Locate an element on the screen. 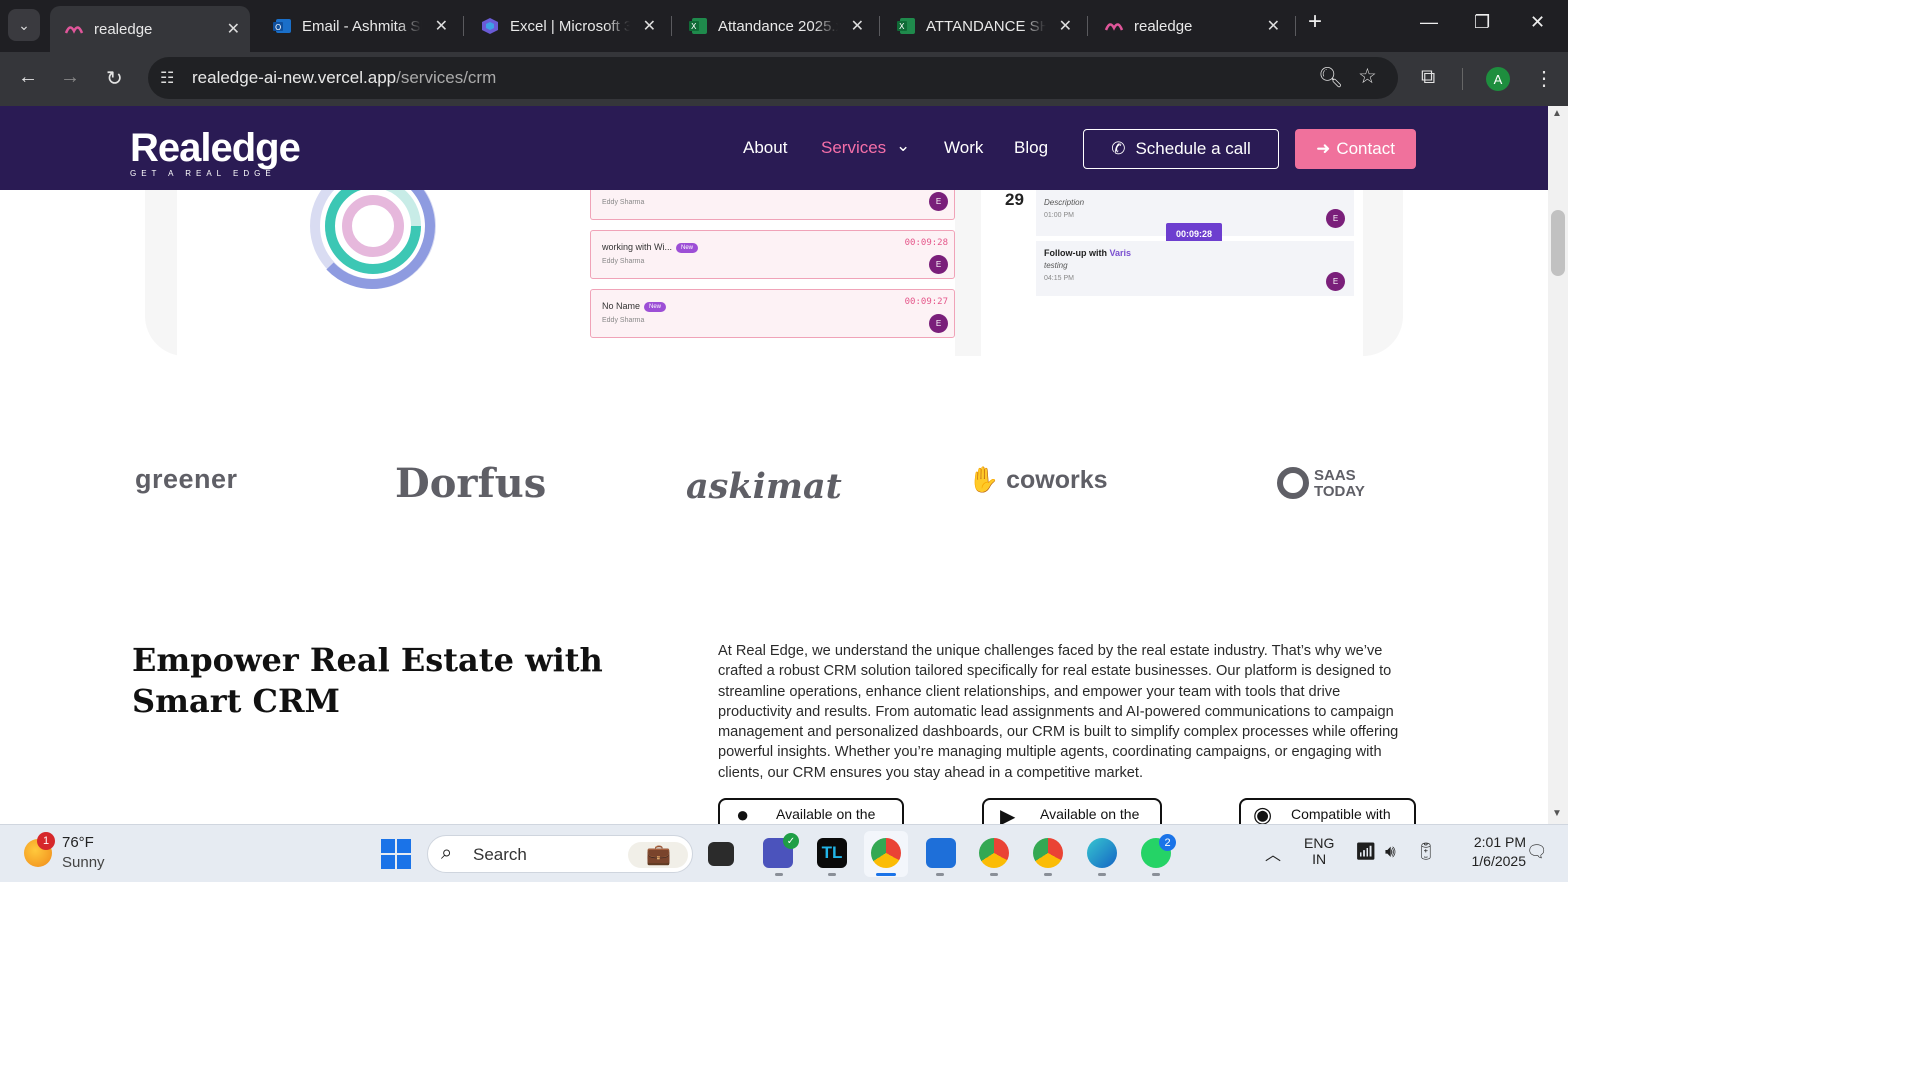 The height and width of the screenshot is (1080, 1920). task-view-icon is located at coordinates (721, 854).